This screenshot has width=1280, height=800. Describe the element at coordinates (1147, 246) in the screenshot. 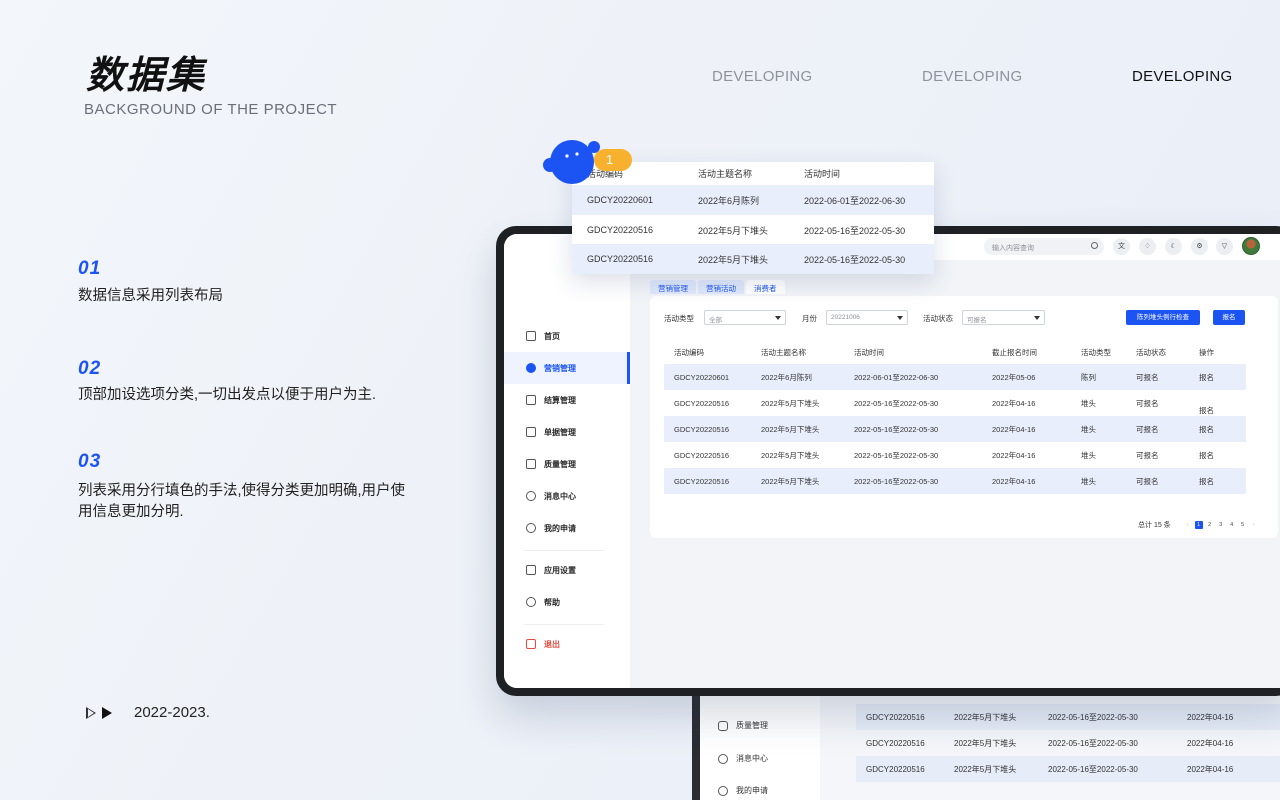

I see `bell-icon: ♢` at that location.